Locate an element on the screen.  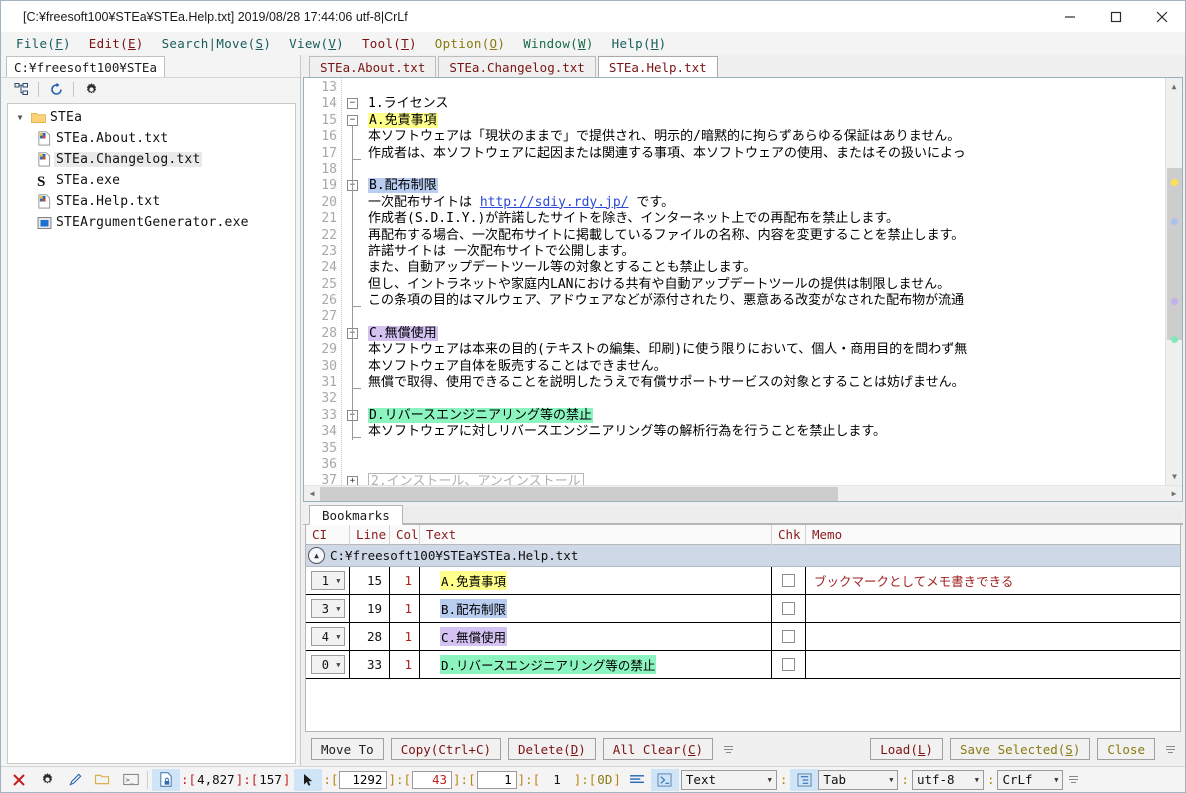
menu-item-filef: File(F) is located at coordinates (43, 43).